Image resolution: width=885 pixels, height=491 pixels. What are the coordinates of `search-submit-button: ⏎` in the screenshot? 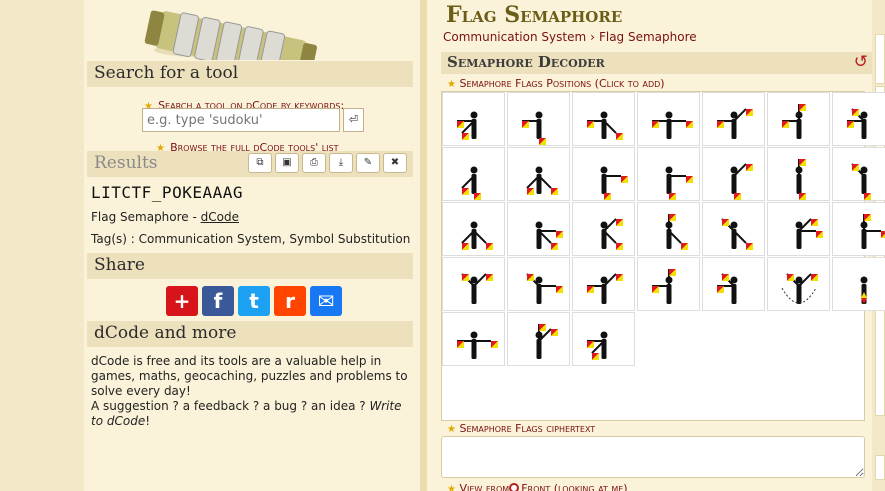 It's located at (353, 120).